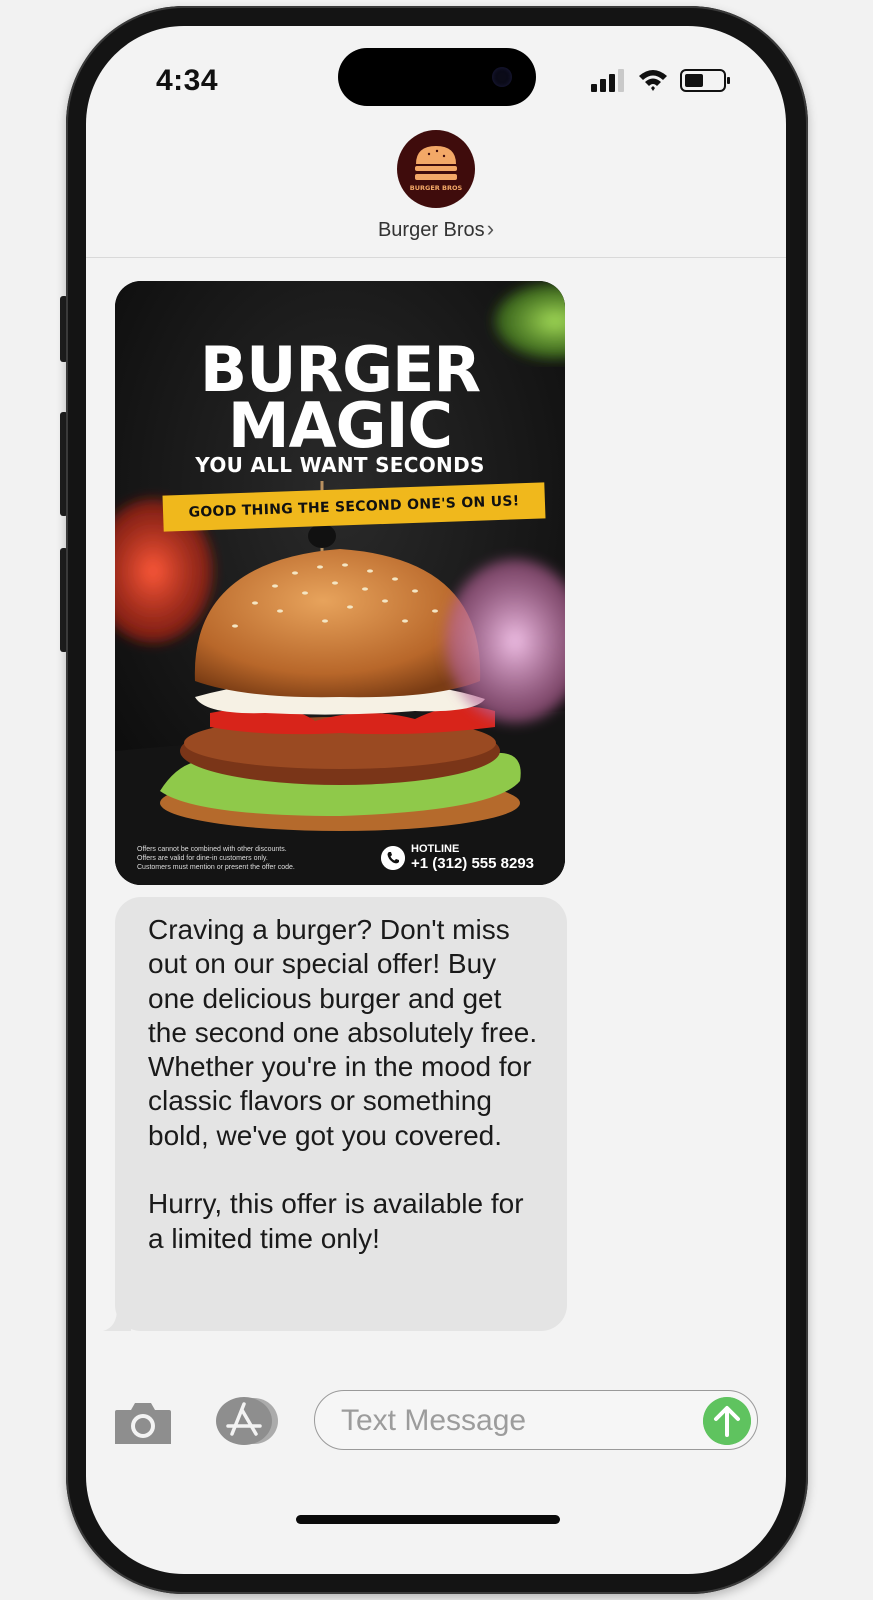 The height and width of the screenshot is (1600, 873). What do you see at coordinates (502, 77) in the screenshot?
I see `front-camera-icon` at bounding box center [502, 77].